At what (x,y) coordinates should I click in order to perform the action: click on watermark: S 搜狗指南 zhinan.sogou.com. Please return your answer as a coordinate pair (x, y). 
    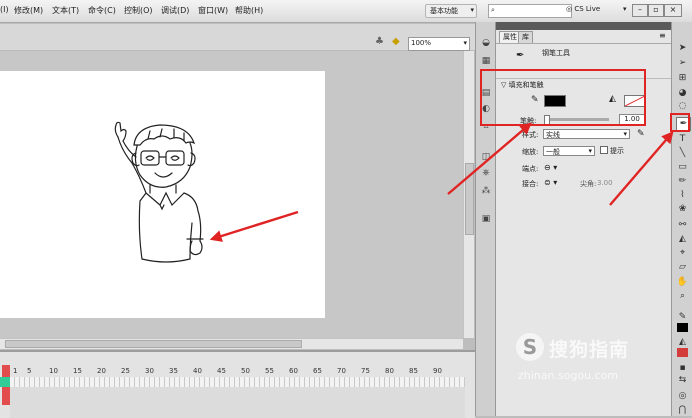
    Looking at the image, I should click on (591, 361).